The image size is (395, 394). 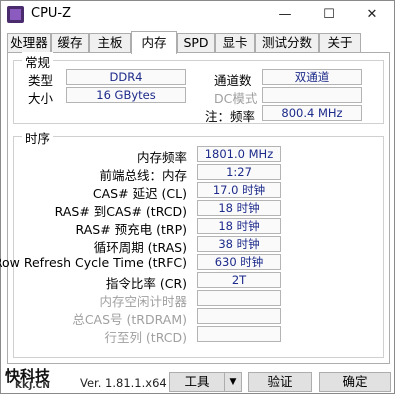 What do you see at coordinates (38, 137) in the screenshot?
I see `timings-group-title: 时序` at bounding box center [38, 137].